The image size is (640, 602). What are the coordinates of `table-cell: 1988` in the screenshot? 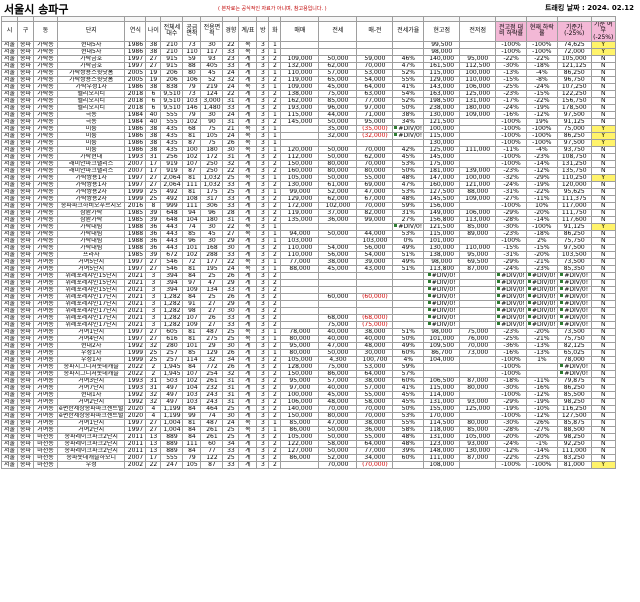 It's located at (135, 247).